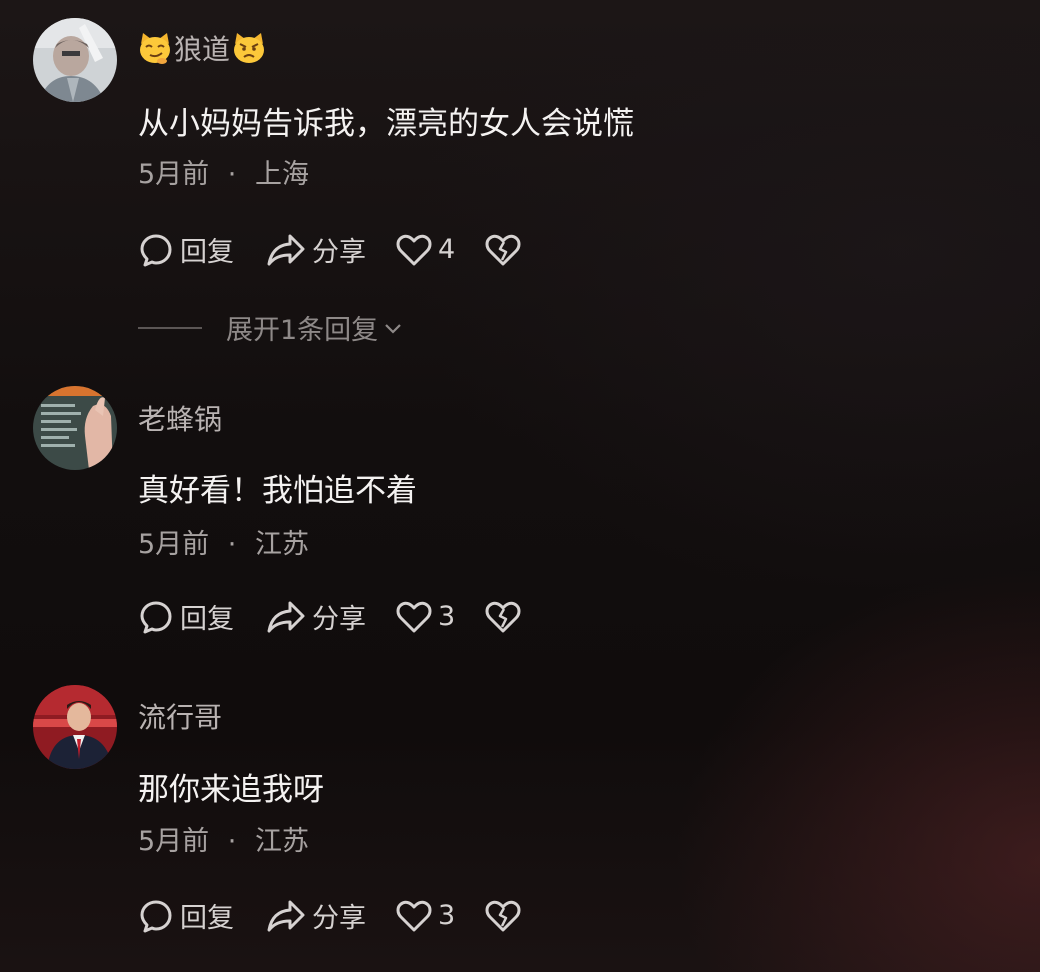 Image resolution: width=1040 pixels, height=972 pixels. Describe the element at coordinates (386, 124) in the screenshot. I see `comment-text: 从小妈妈告诉我，漂亮的女人会说慌` at that location.